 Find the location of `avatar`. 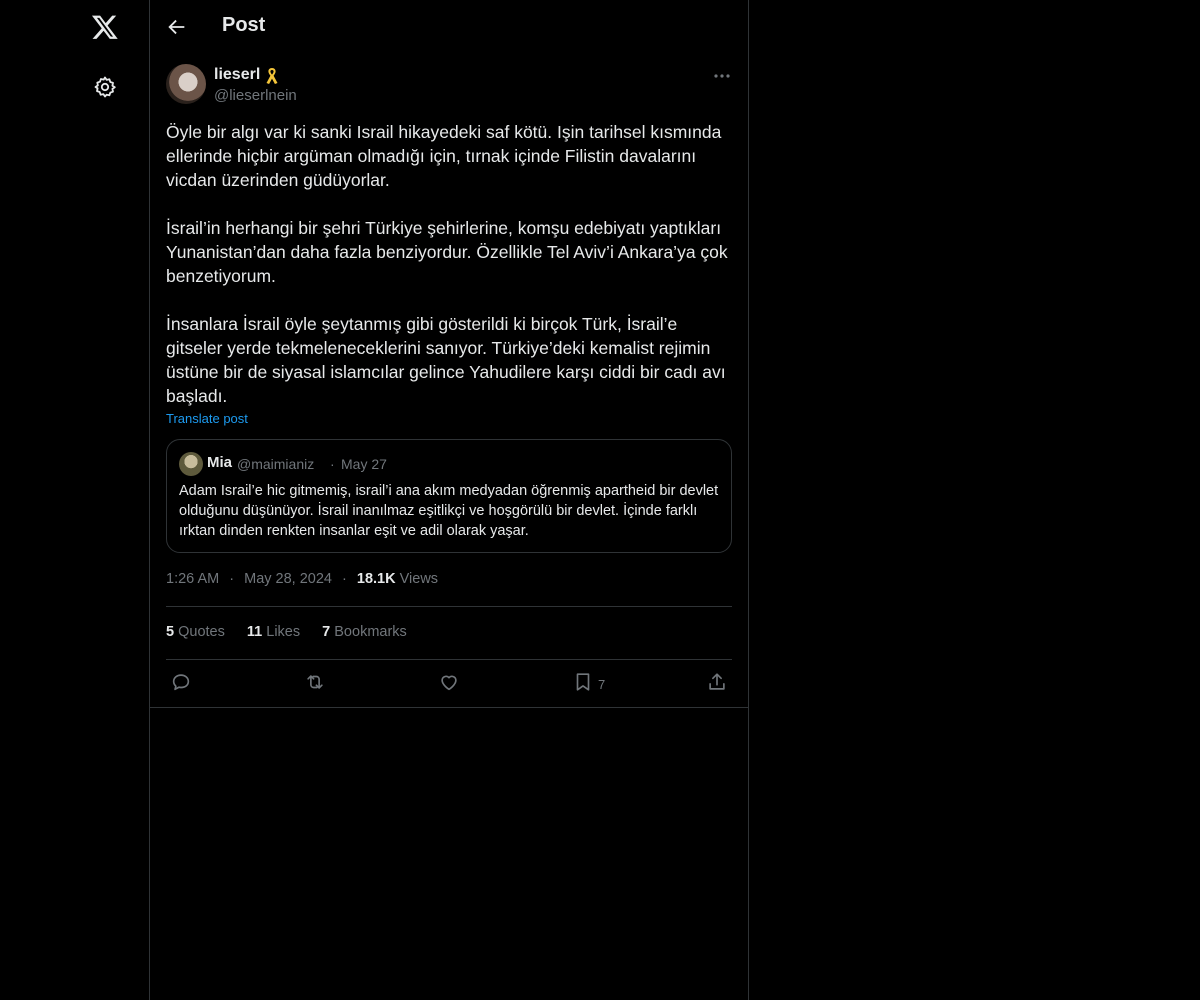

avatar is located at coordinates (186, 84).